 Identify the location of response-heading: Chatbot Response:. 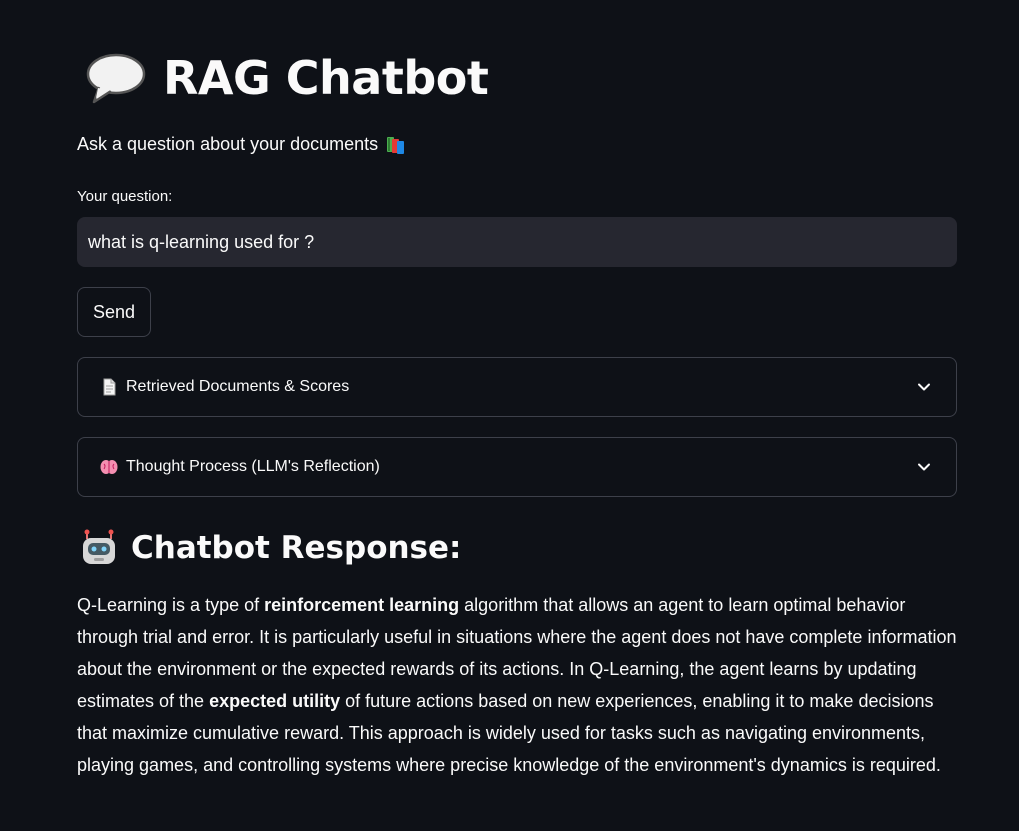
(270, 548).